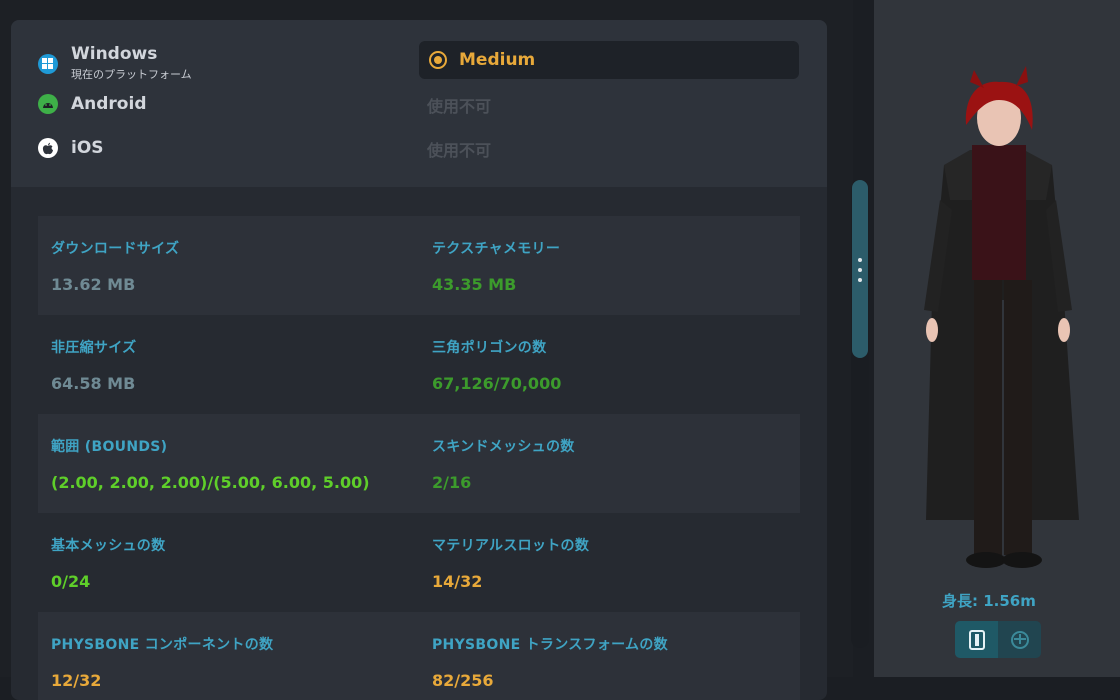 The image size is (1120, 700). Describe the element at coordinates (474, 284) in the screenshot. I see `stat-value: 43.35 MB` at that location.